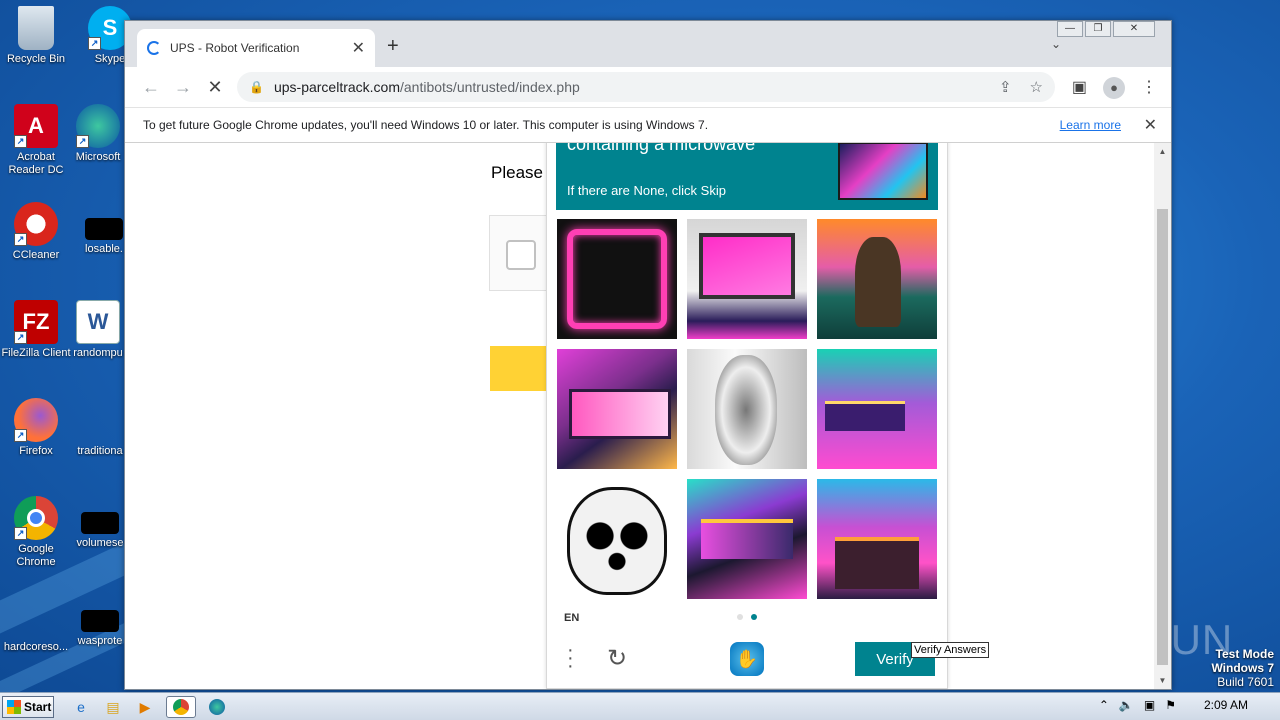 This screenshot has height=720, width=1280. I want to click on desktop-icon-ccleaner: ↗ CCleaner, so click(36, 232).